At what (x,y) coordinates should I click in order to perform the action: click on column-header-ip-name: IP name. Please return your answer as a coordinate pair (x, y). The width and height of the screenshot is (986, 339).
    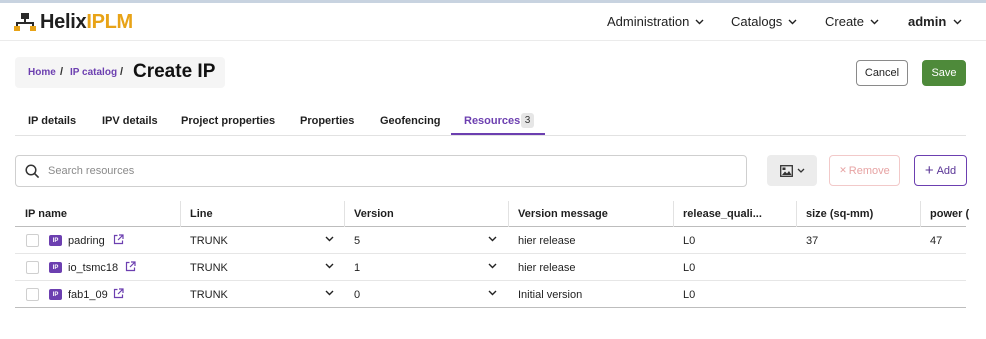
    Looking at the image, I should click on (46, 214).